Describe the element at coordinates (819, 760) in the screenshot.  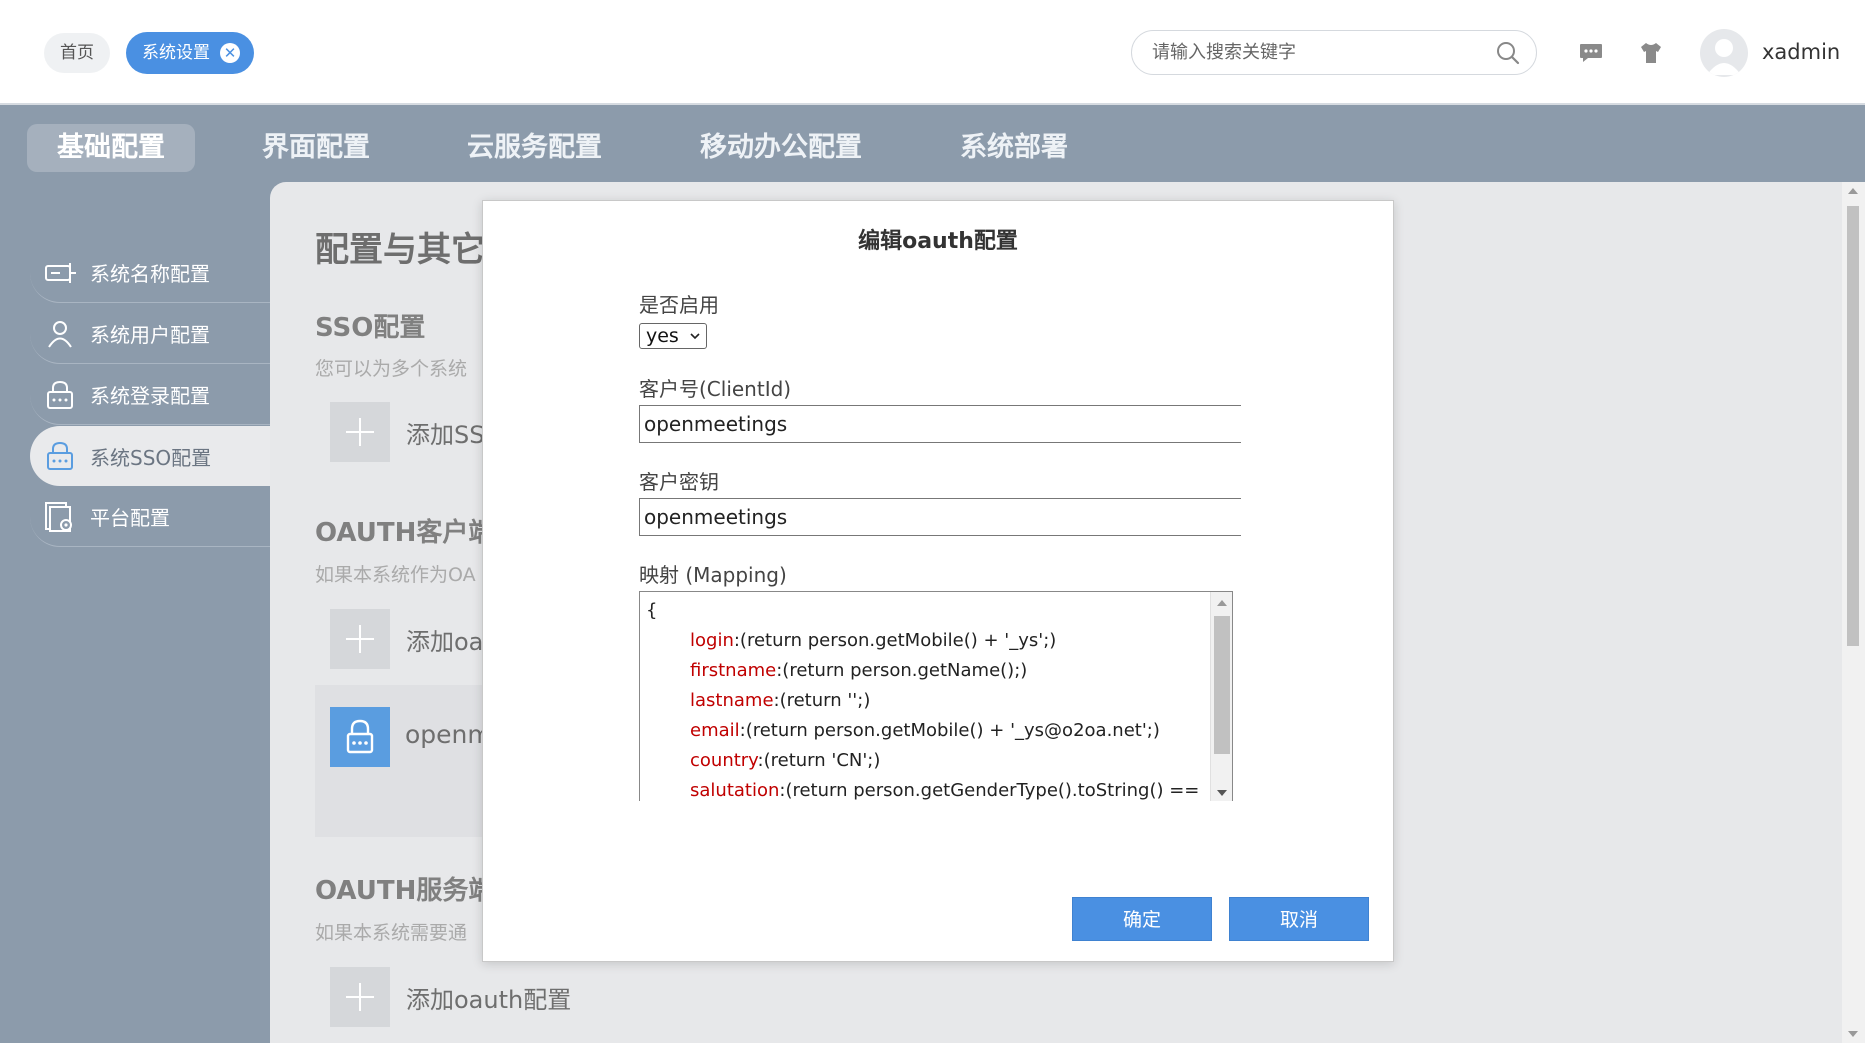
I see `mapping-value: :(return 'CN';)` at that location.